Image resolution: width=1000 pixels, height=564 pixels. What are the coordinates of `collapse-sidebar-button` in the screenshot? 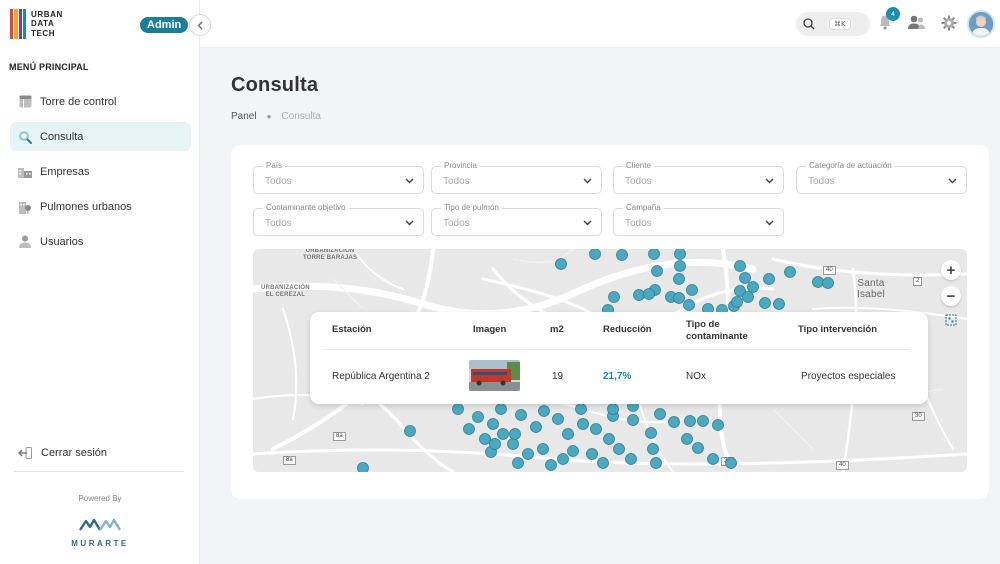 It's located at (200, 25).